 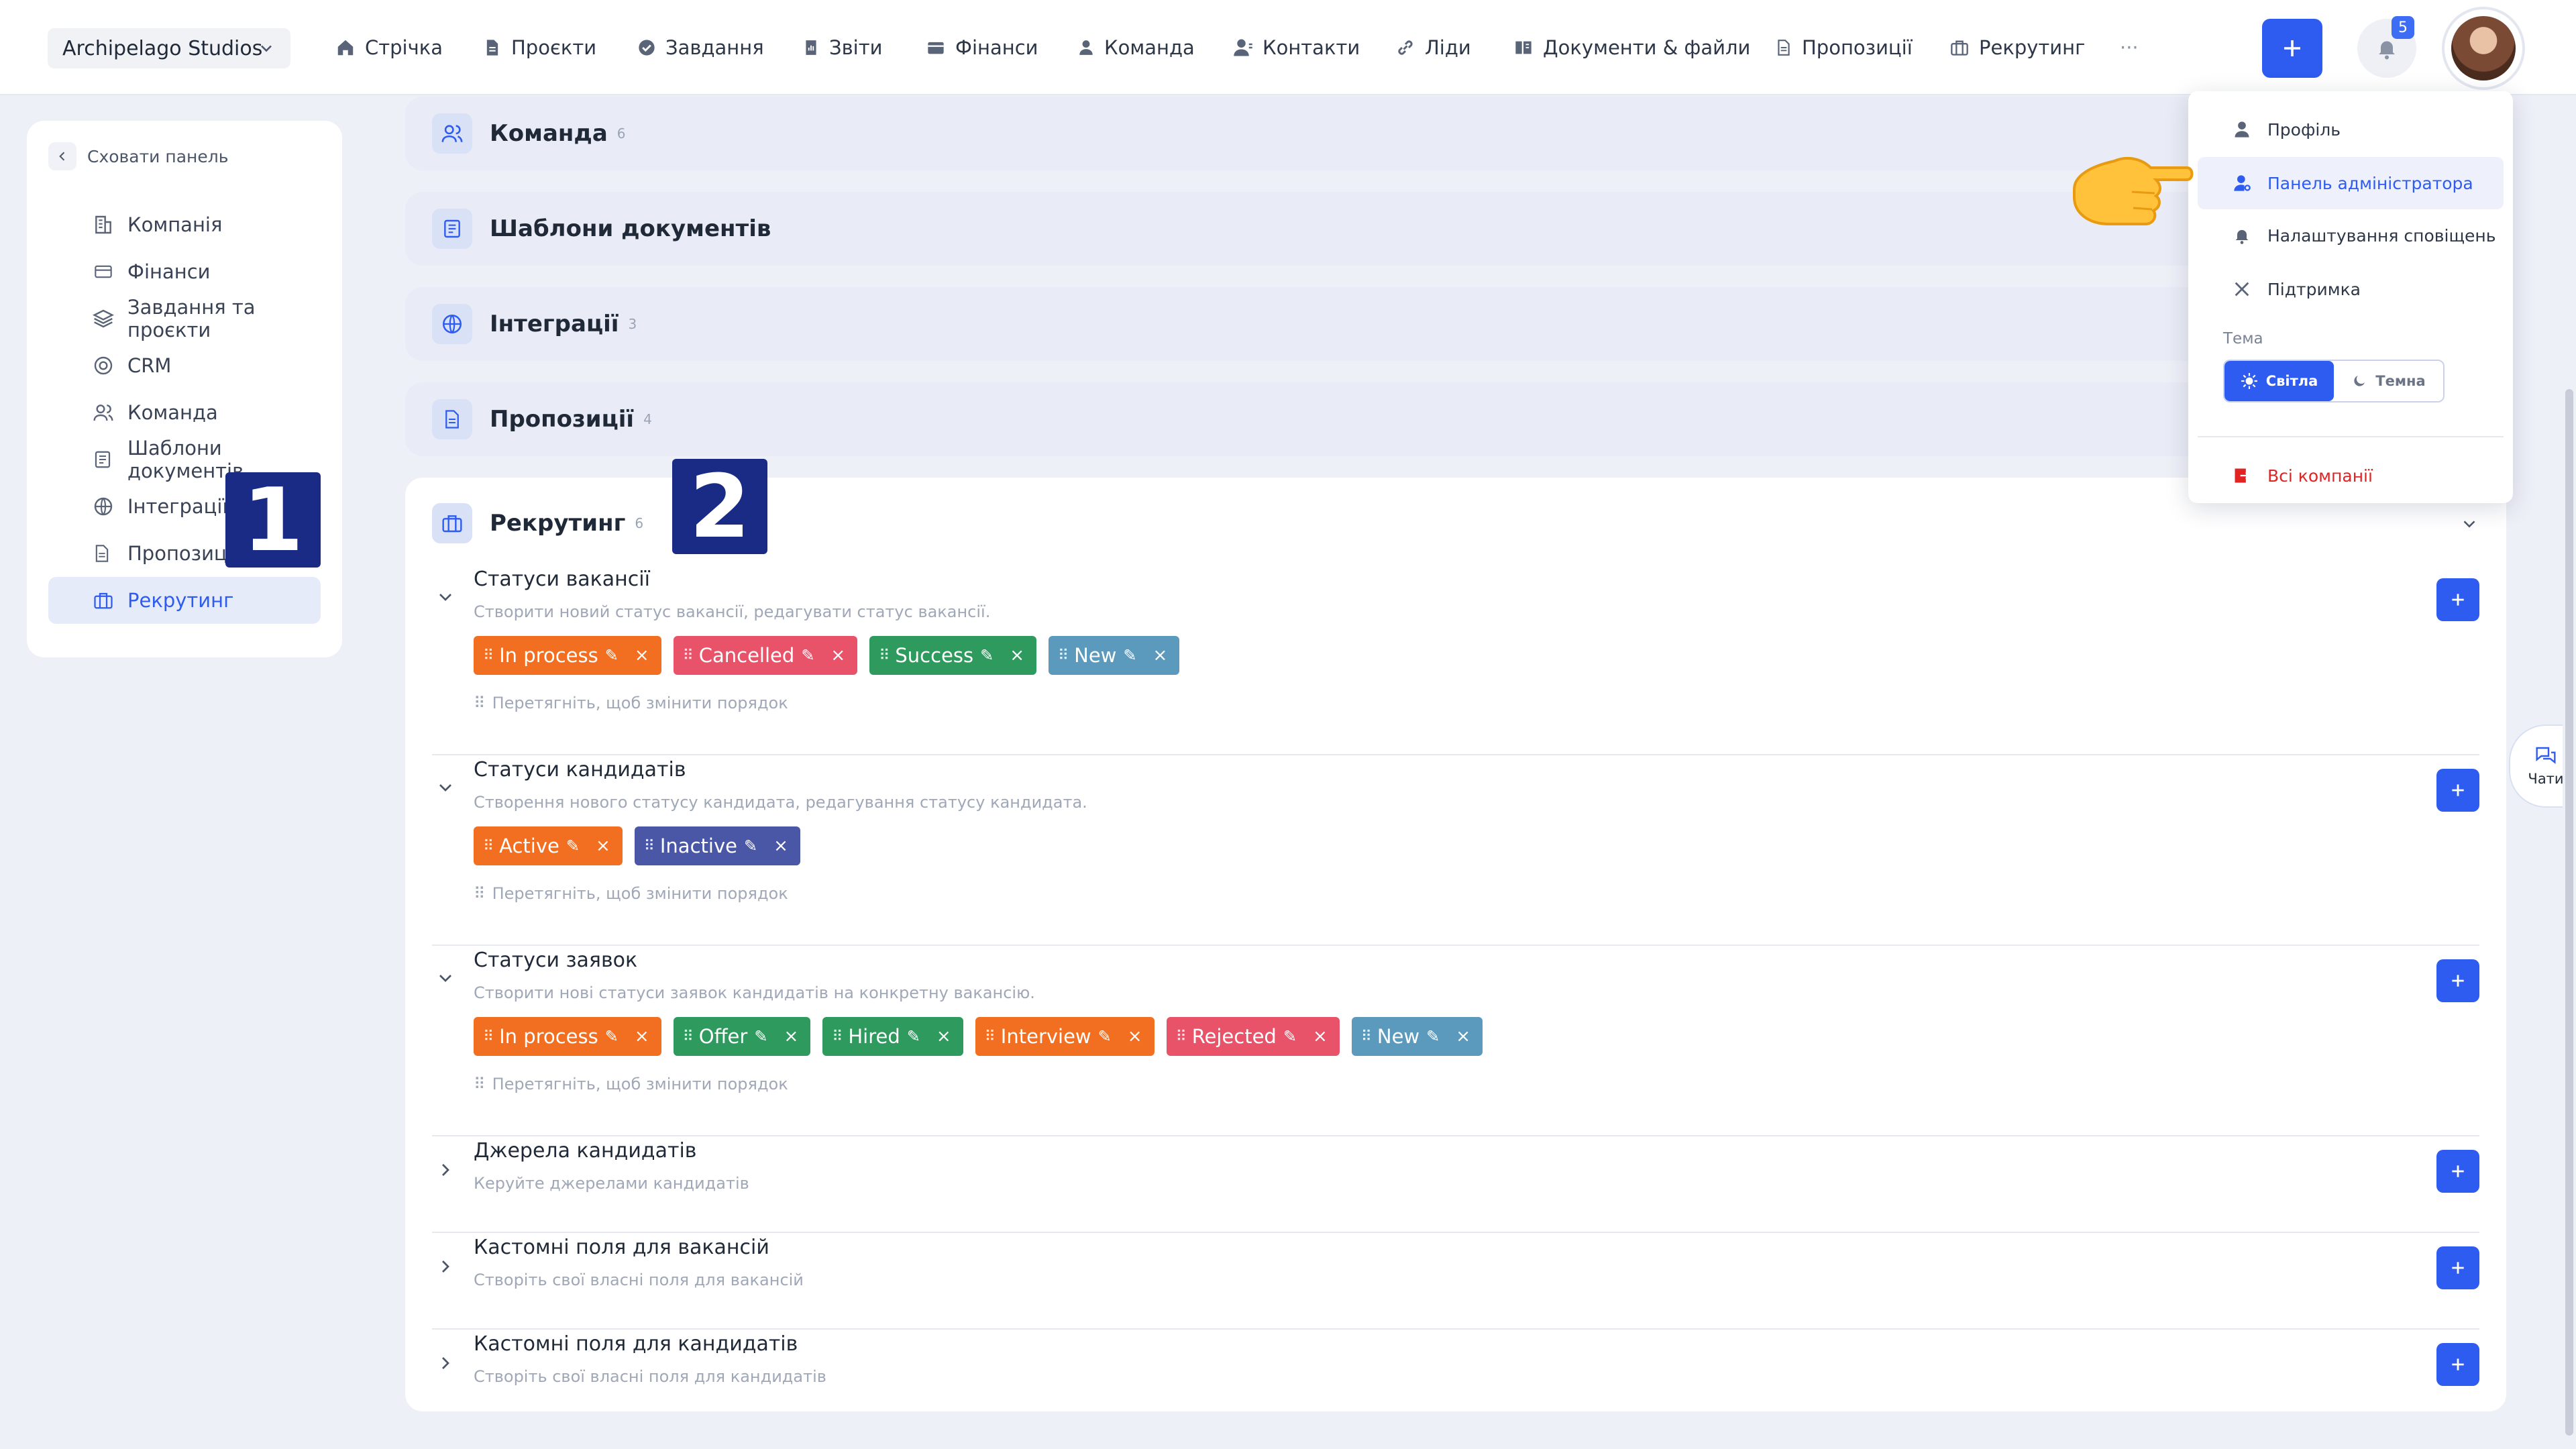 I want to click on nav-item-finance: Фінанси, so click(x=982, y=48).